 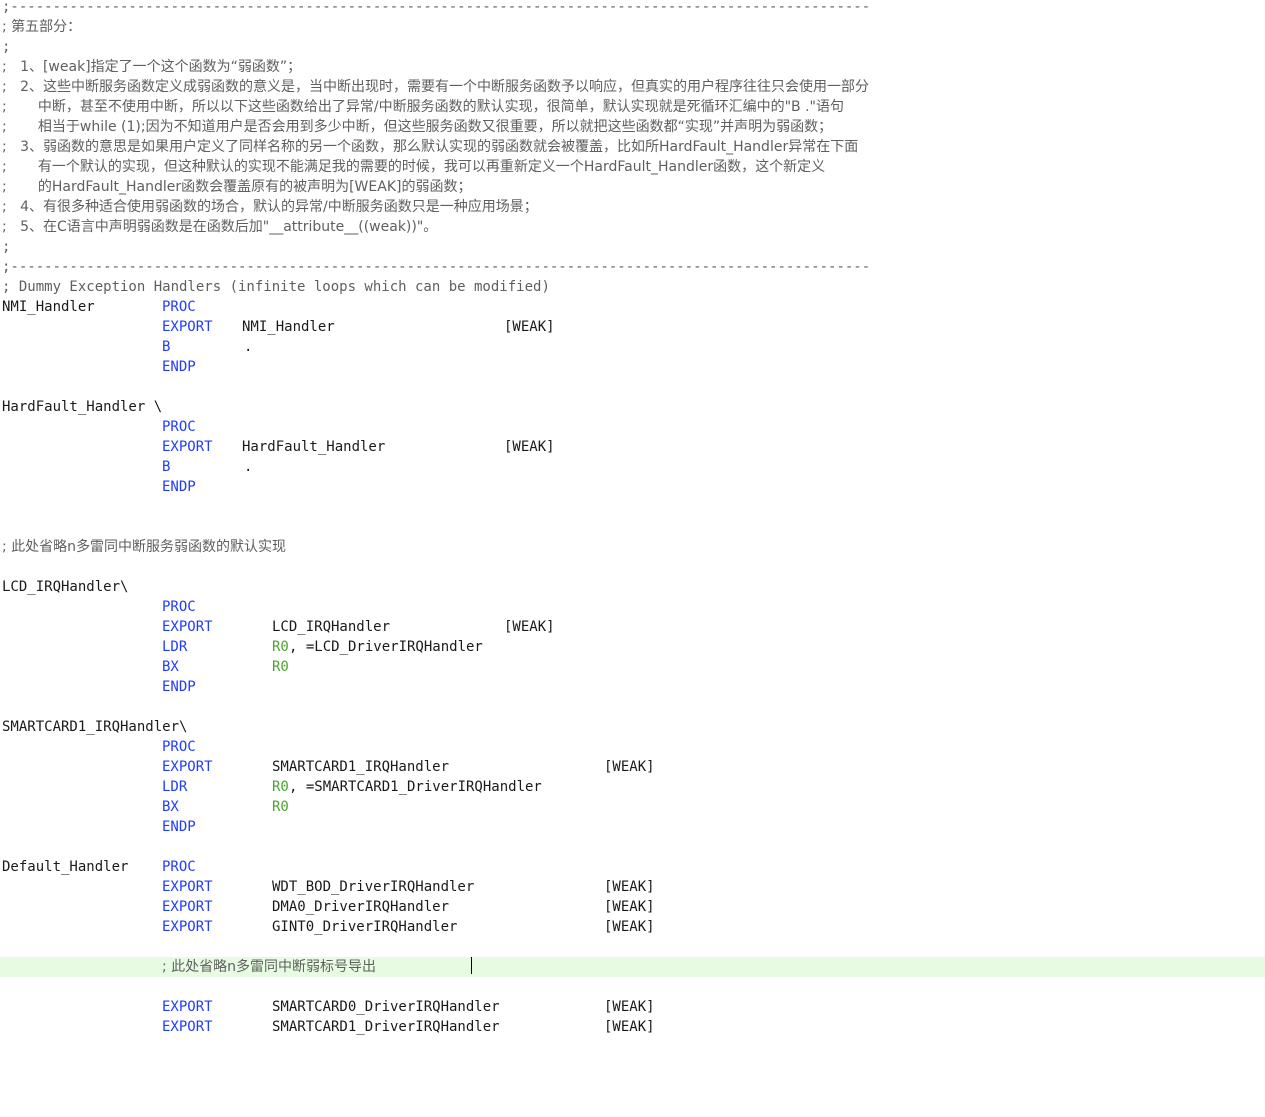 I want to click on comment-item-1: ; 1、[weak]指定了一个这个函数为“弱函数”；, so click(x=152, y=67).